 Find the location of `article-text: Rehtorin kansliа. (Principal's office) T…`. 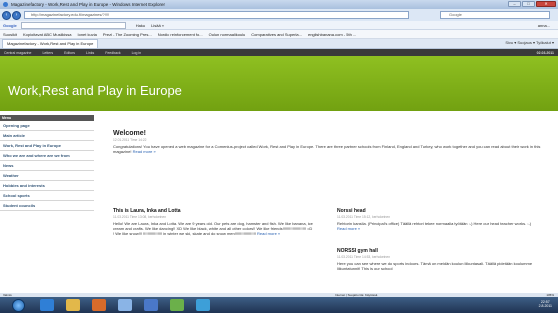

article-text: Rehtorin kansliа. (Principal's office) T… is located at coordinates (437, 226).